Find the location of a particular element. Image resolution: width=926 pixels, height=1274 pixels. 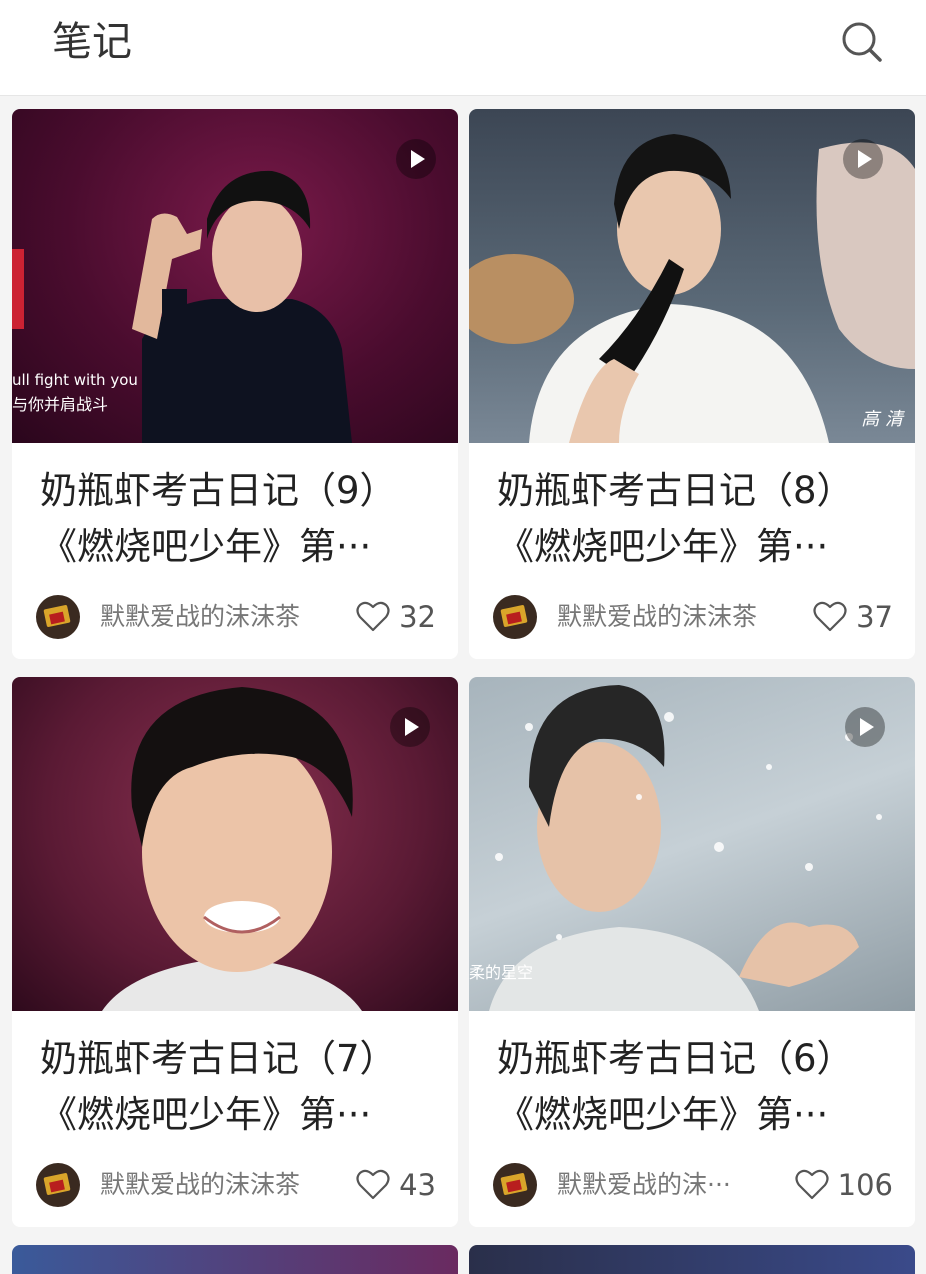

card-title: 奶瓶虾考古日记（7） 《燃烧吧少年》第··· is located at coordinates (240, 1087).